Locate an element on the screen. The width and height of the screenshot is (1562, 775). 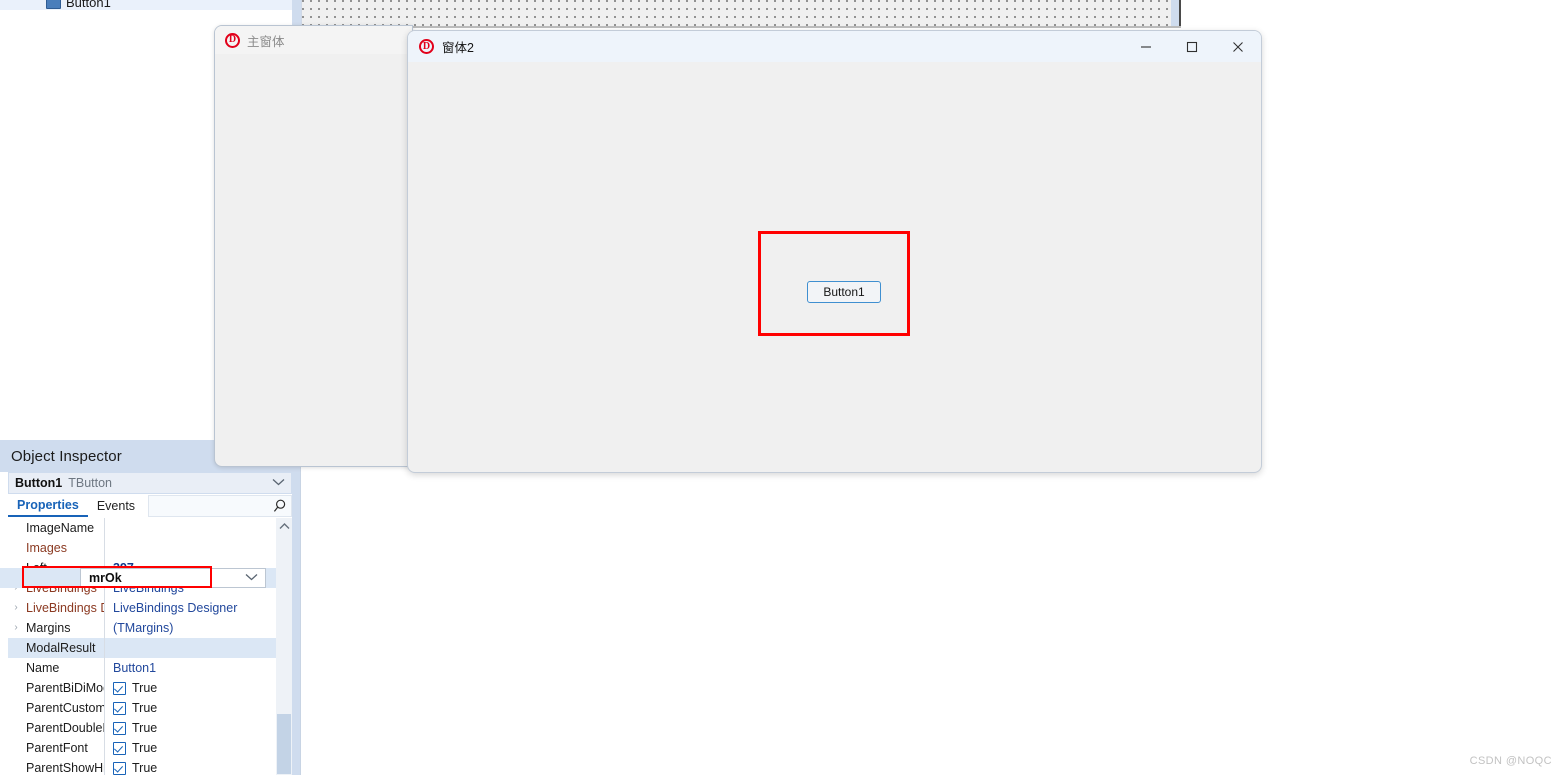
designer-bottom-divider is located at coordinates (736, 27).